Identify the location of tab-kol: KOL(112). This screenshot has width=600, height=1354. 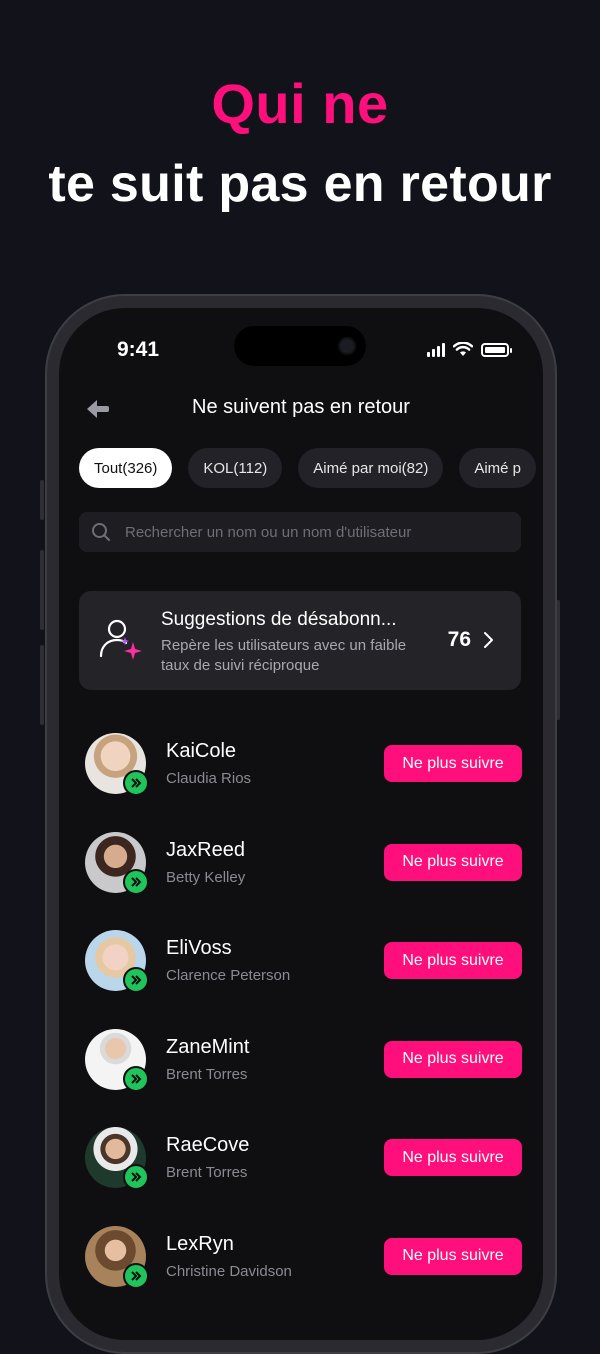
(235, 468).